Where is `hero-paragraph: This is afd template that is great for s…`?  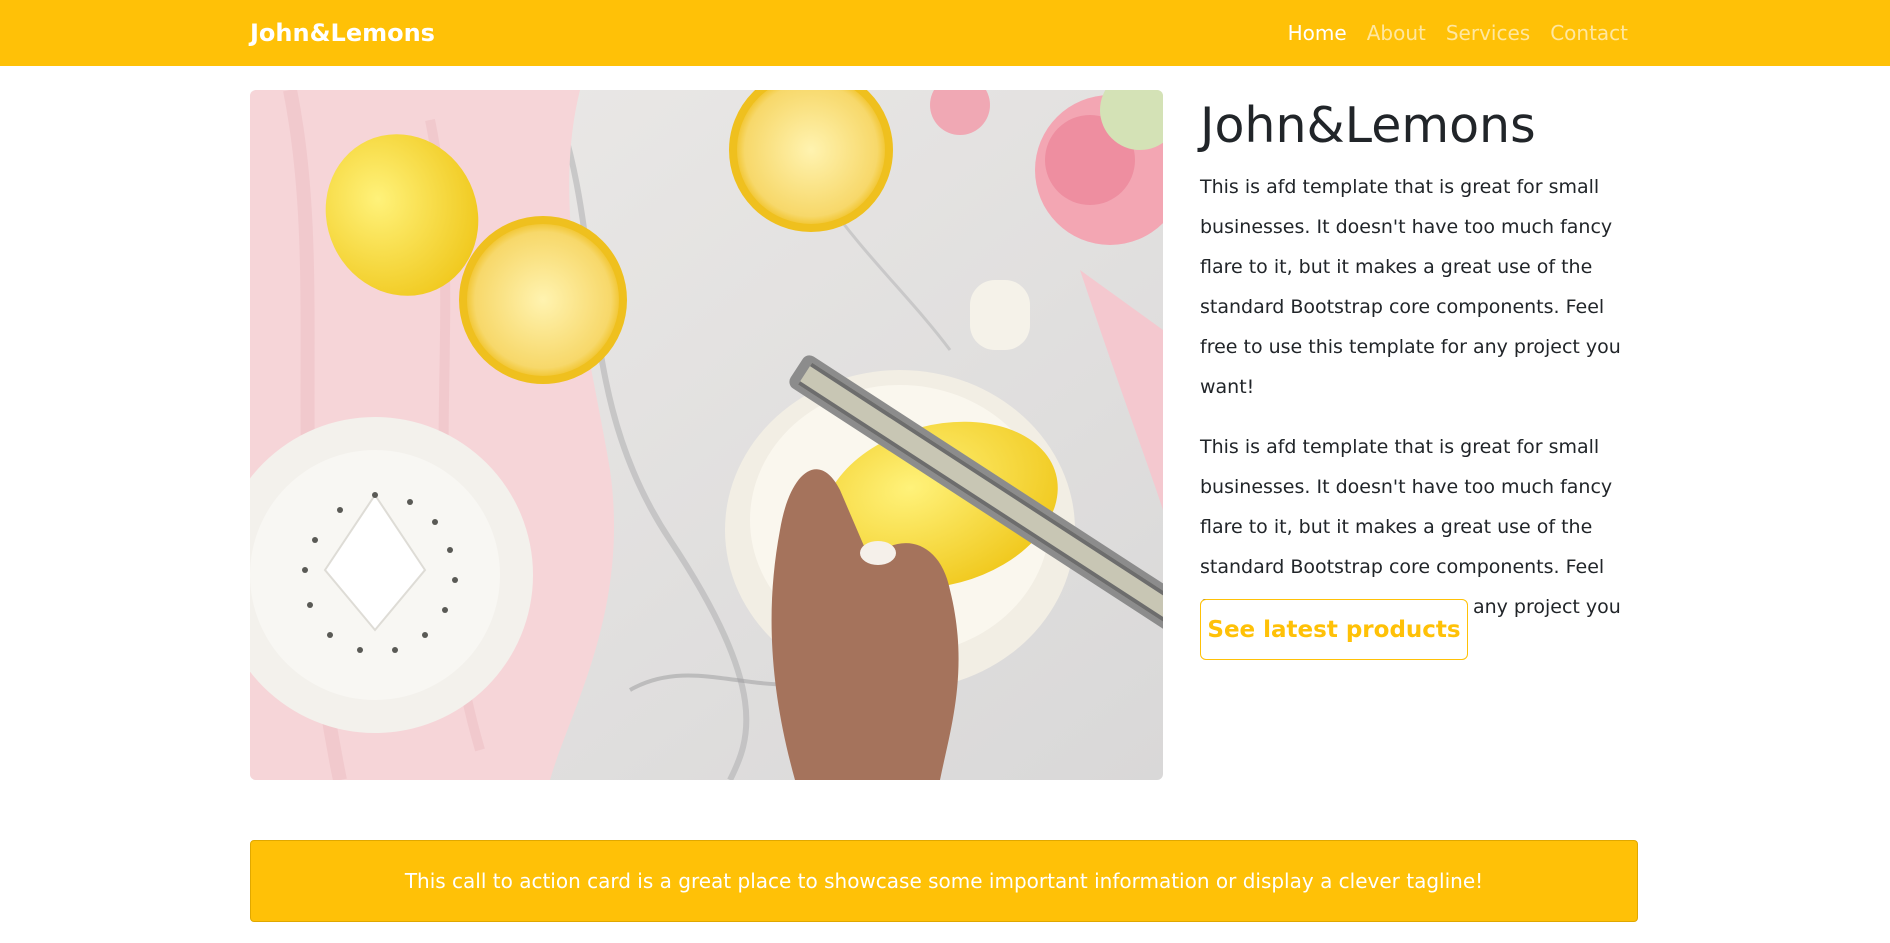 hero-paragraph: This is afd template that is great for s… is located at coordinates (1410, 287).